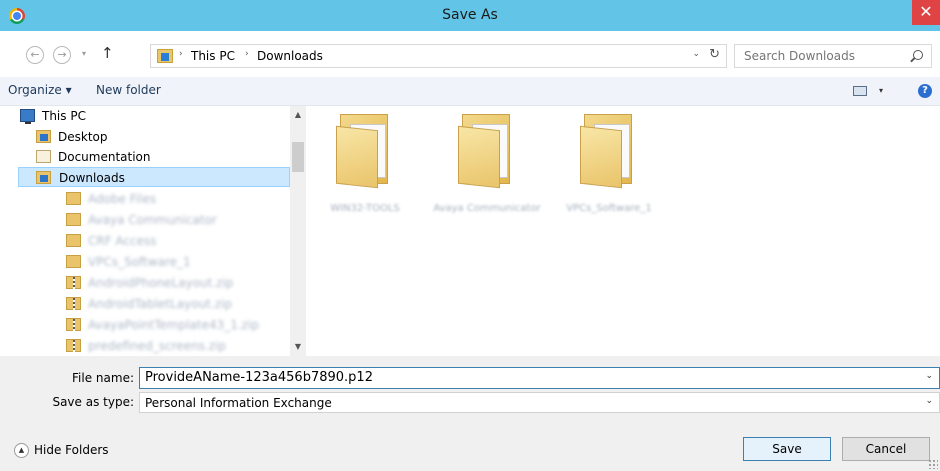  What do you see at coordinates (62, 55) in the screenshot?
I see `forward-button: →` at bounding box center [62, 55].